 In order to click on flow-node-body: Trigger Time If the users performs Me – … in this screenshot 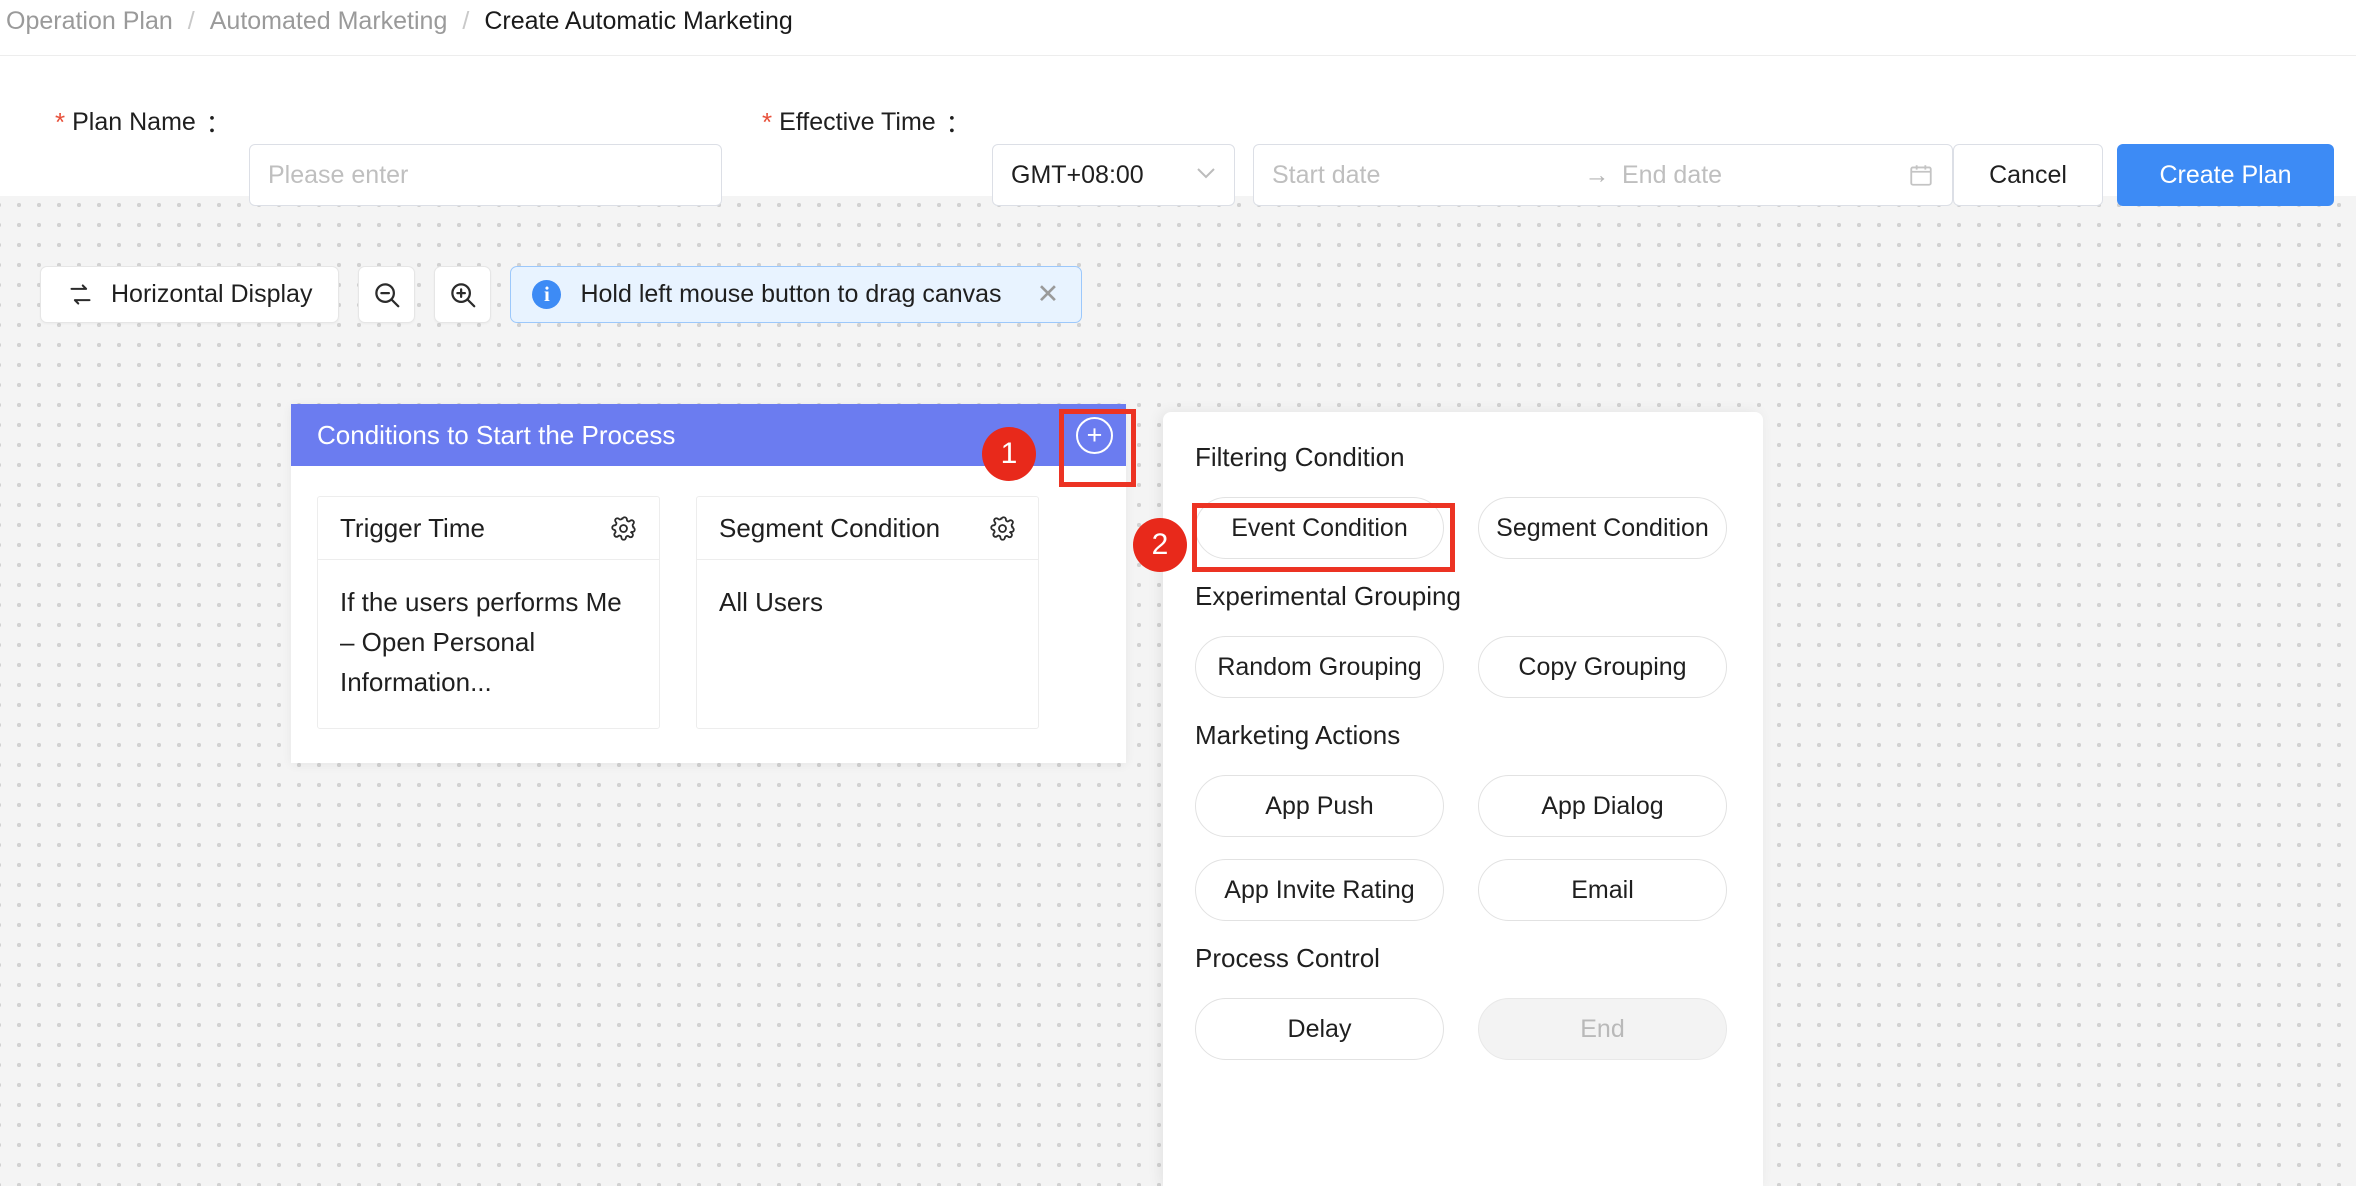, I will do `click(708, 614)`.